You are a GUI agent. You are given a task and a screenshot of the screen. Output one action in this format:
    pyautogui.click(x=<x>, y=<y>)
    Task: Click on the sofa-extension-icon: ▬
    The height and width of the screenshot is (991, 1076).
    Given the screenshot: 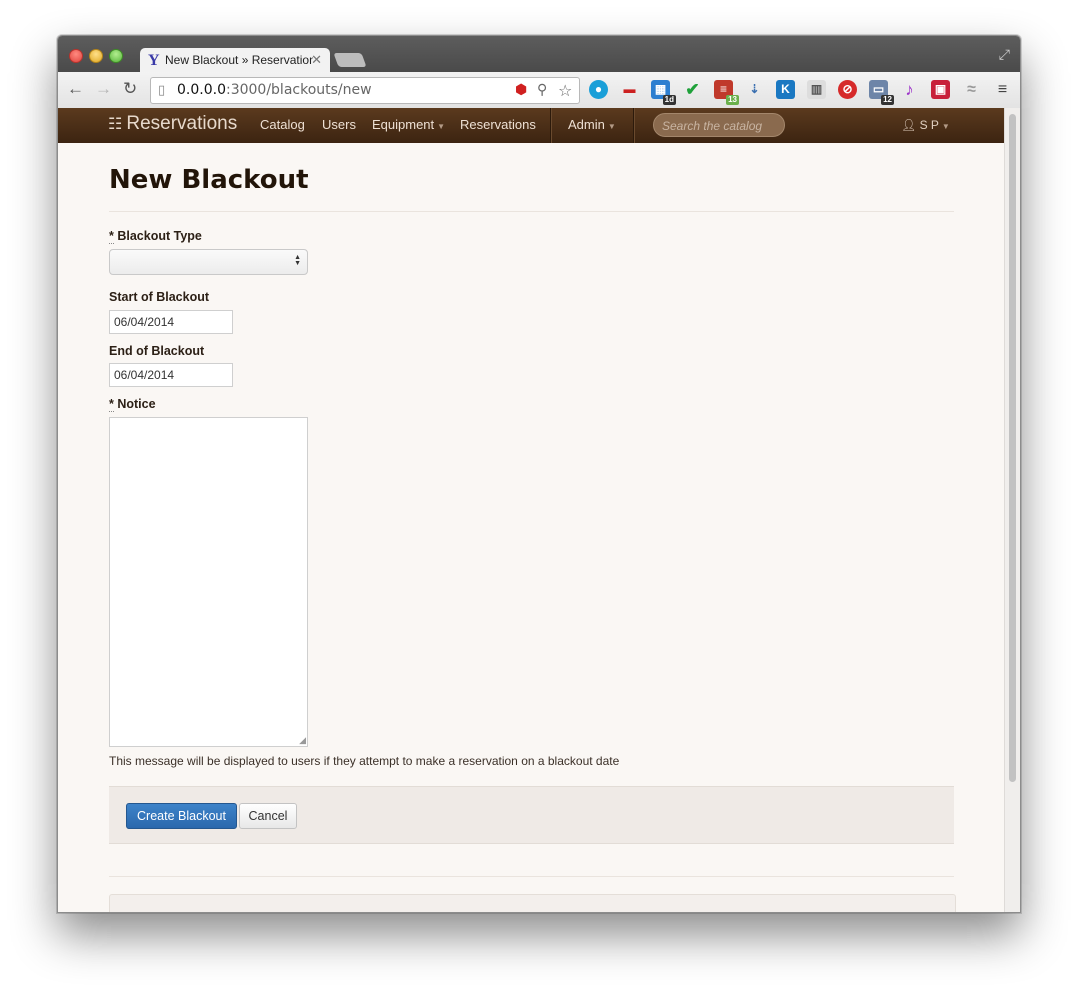 What is the action you would take?
    pyautogui.click(x=629, y=89)
    